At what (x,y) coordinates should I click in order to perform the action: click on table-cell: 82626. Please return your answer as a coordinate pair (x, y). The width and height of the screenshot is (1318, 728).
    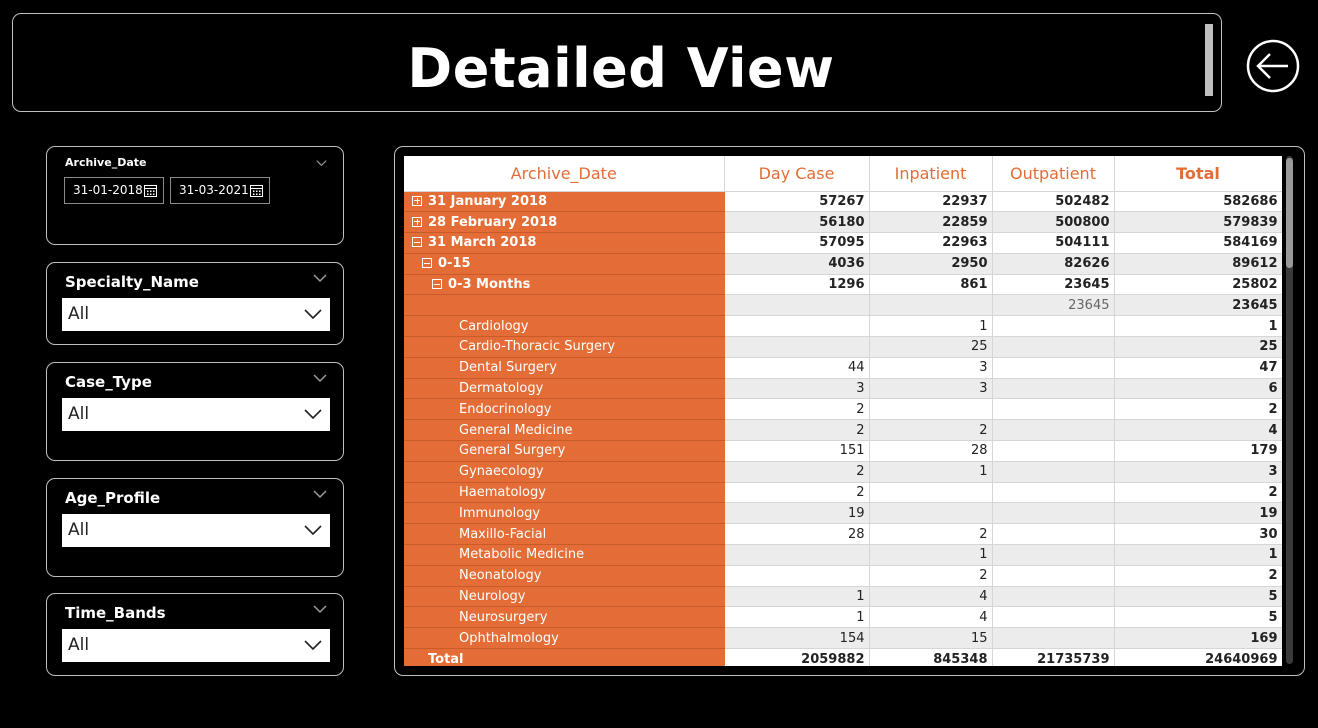
    Looking at the image, I should click on (1053, 264).